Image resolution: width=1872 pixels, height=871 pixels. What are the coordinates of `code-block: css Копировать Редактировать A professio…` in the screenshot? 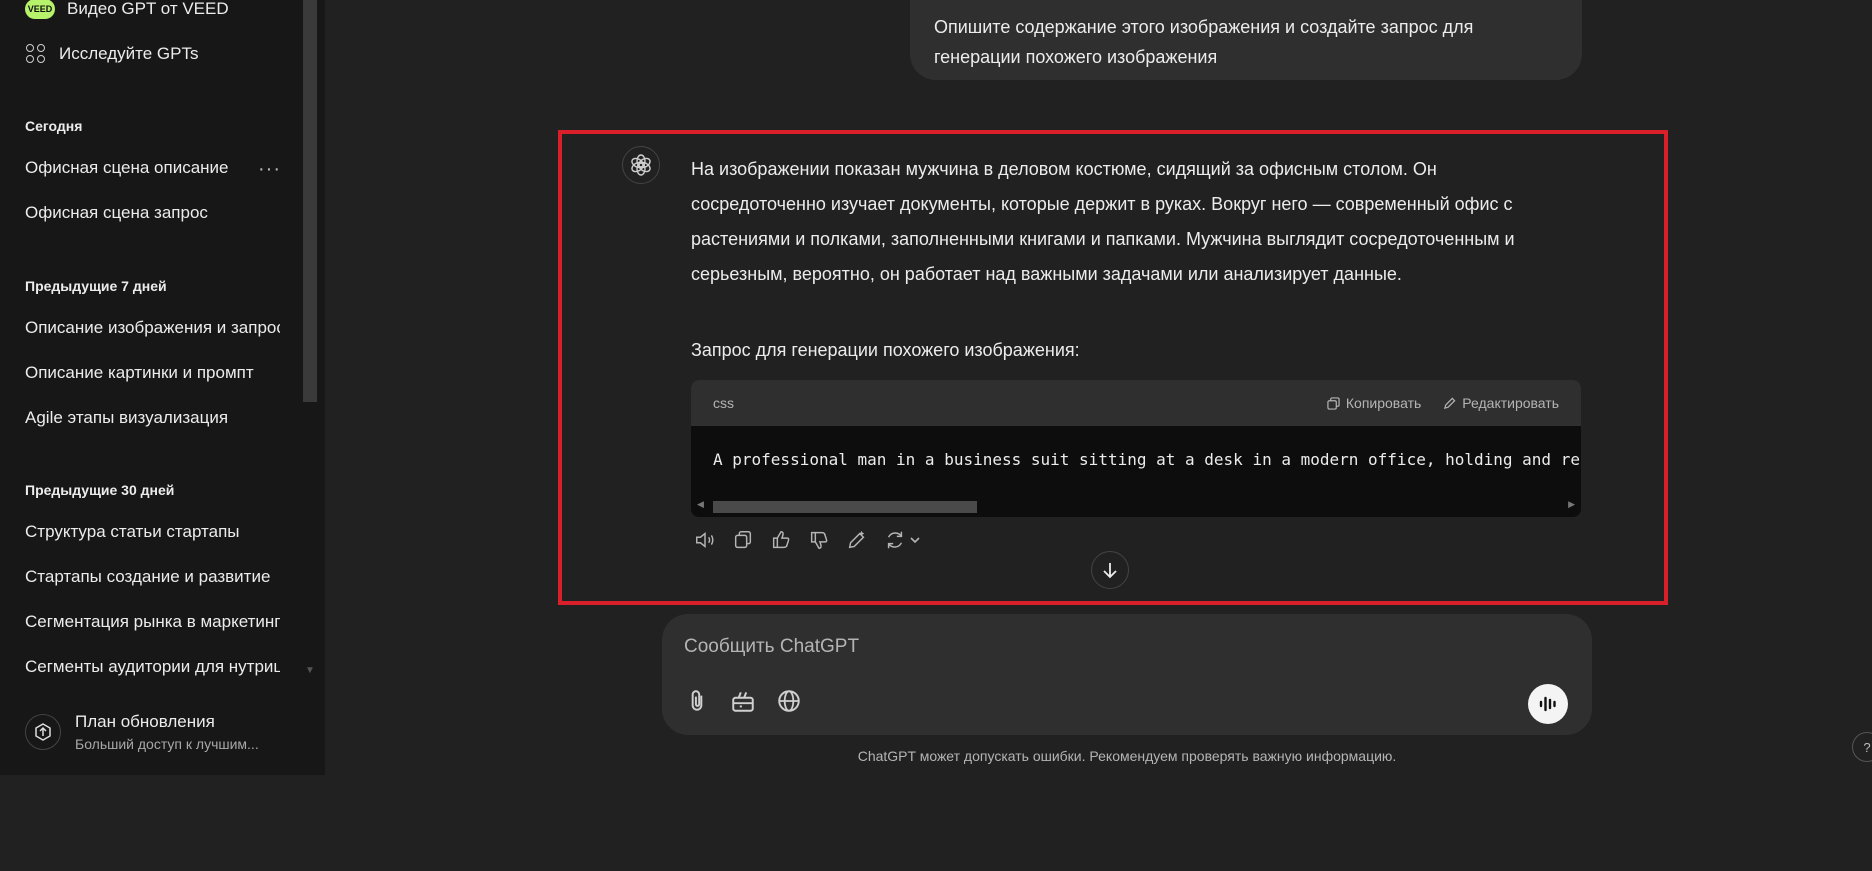 It's located at (1136, 448).